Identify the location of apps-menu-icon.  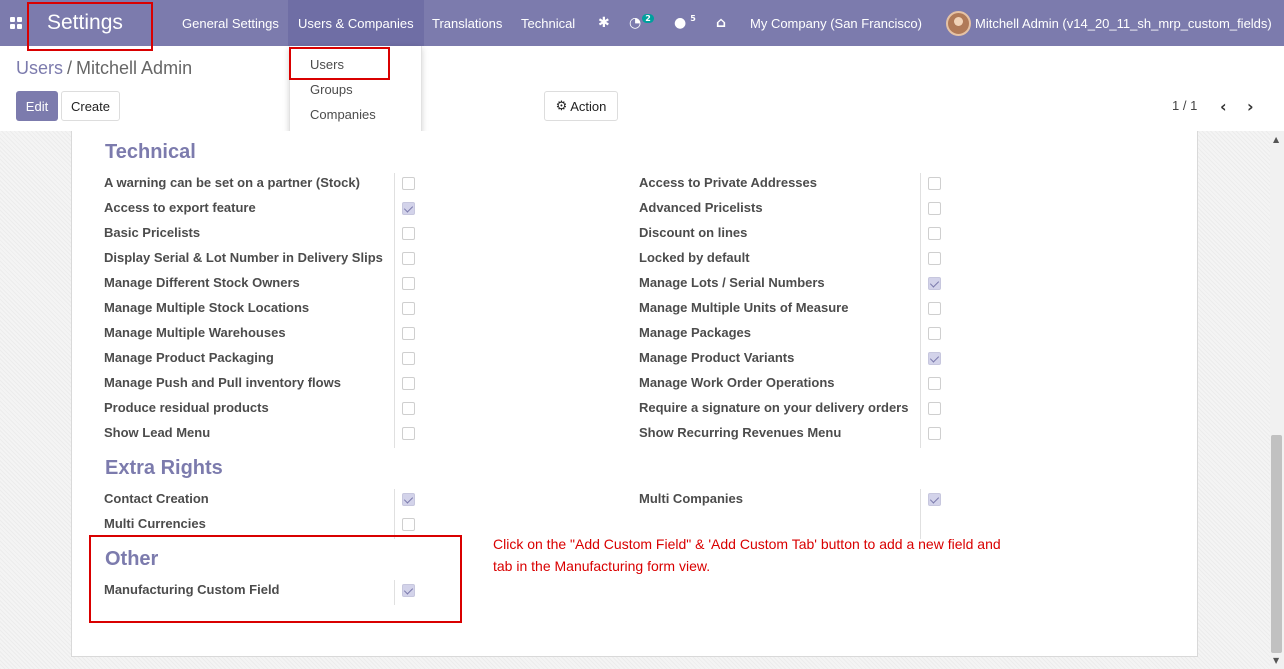
(17, 23).